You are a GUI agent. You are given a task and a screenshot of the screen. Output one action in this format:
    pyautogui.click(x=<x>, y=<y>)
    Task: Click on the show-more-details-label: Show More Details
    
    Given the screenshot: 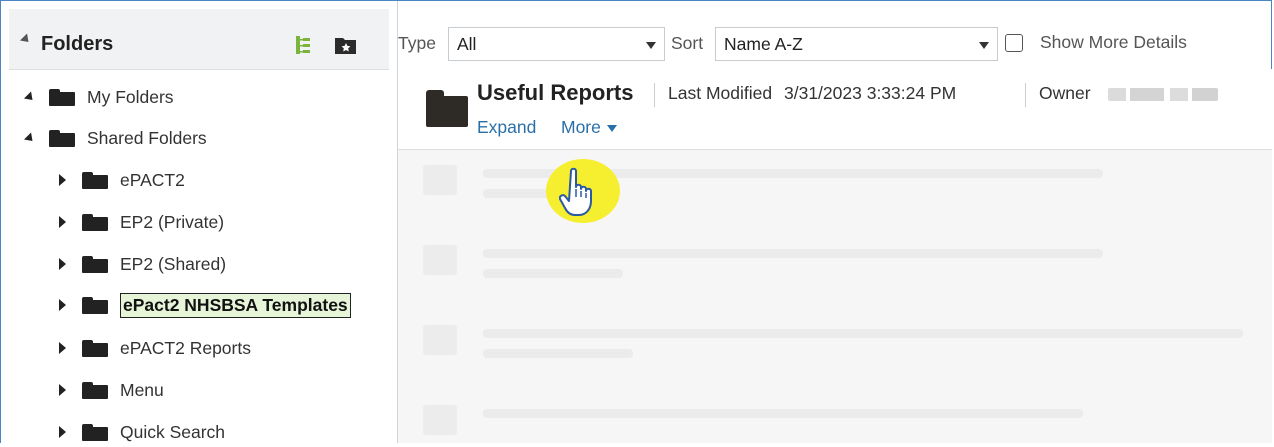 What is the action you would take?
    pyautogui.click(x=1113, y=42)
    